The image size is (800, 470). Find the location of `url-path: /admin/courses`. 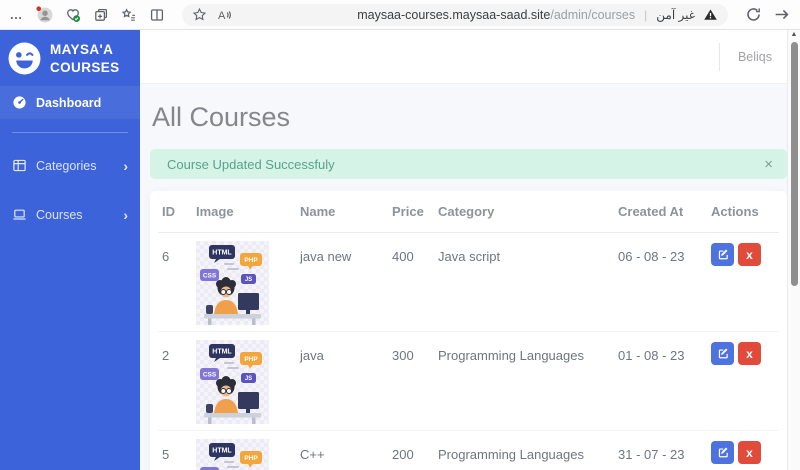

url-path: /admin/courses is located at coordinates (593, 14).